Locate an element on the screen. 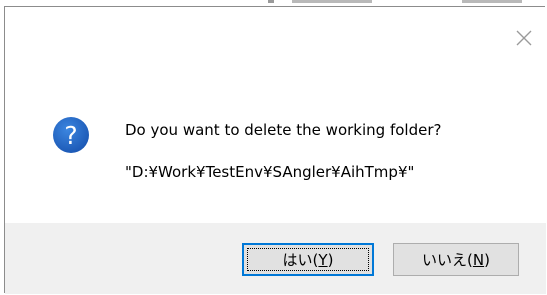 This screenshot has height=295, width=547. yes-button: はい(Y) is located at coordinates (308, 259).